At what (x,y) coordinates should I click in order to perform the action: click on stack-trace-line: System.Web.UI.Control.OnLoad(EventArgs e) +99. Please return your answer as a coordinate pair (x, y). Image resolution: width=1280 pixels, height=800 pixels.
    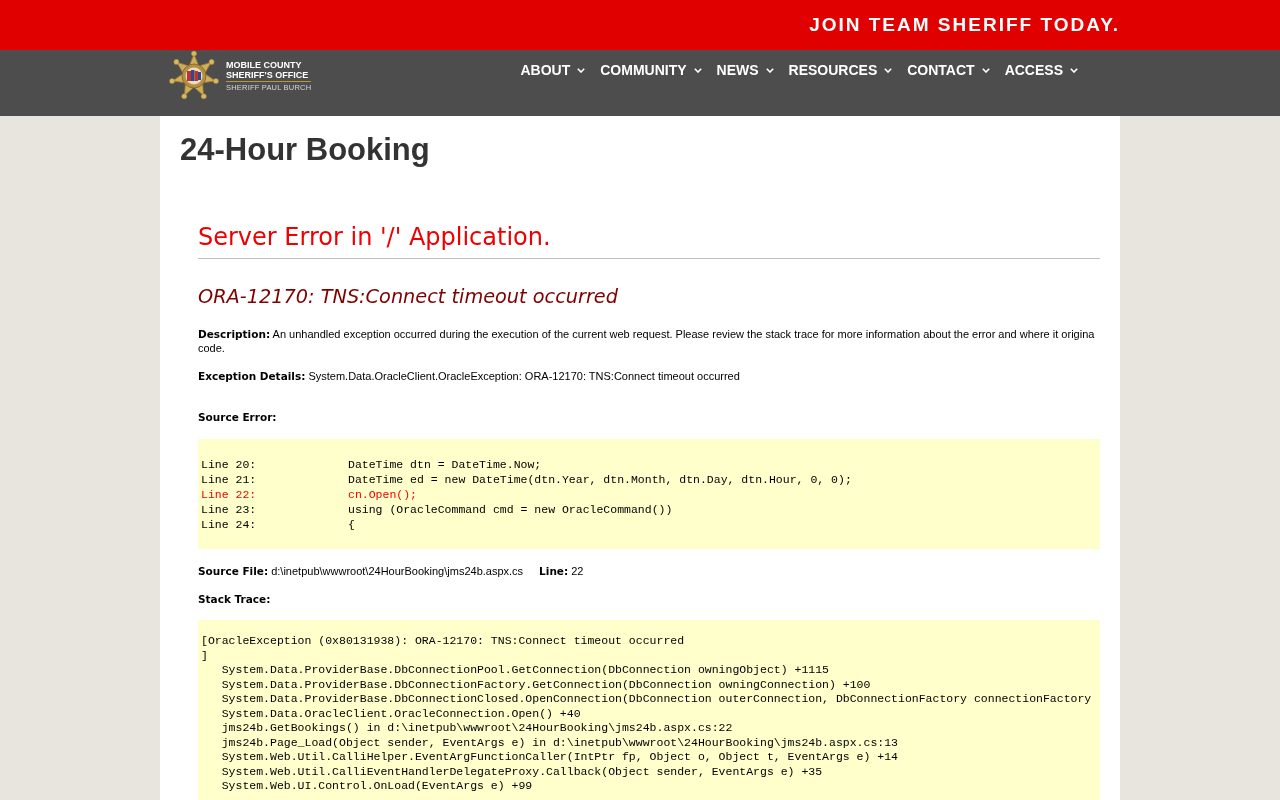
    Looking at the image, I should click on (377, 786).